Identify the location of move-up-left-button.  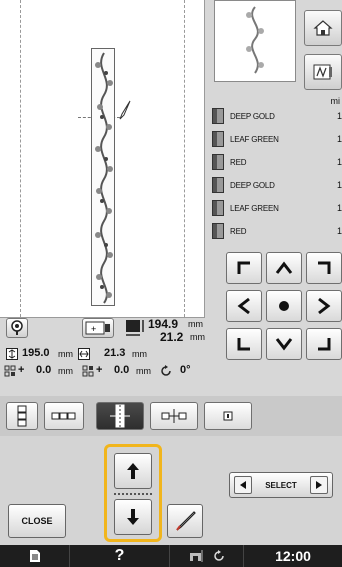
(244, 268).